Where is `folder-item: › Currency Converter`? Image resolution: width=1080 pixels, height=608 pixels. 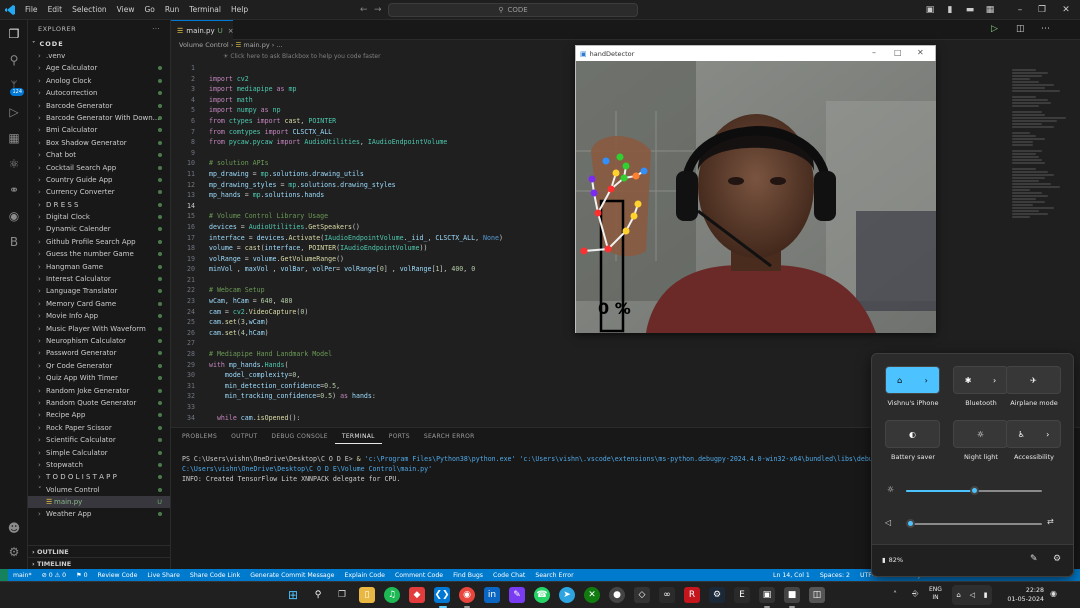
folder-item: › Currency Converter is located at coordinates (99, 192).